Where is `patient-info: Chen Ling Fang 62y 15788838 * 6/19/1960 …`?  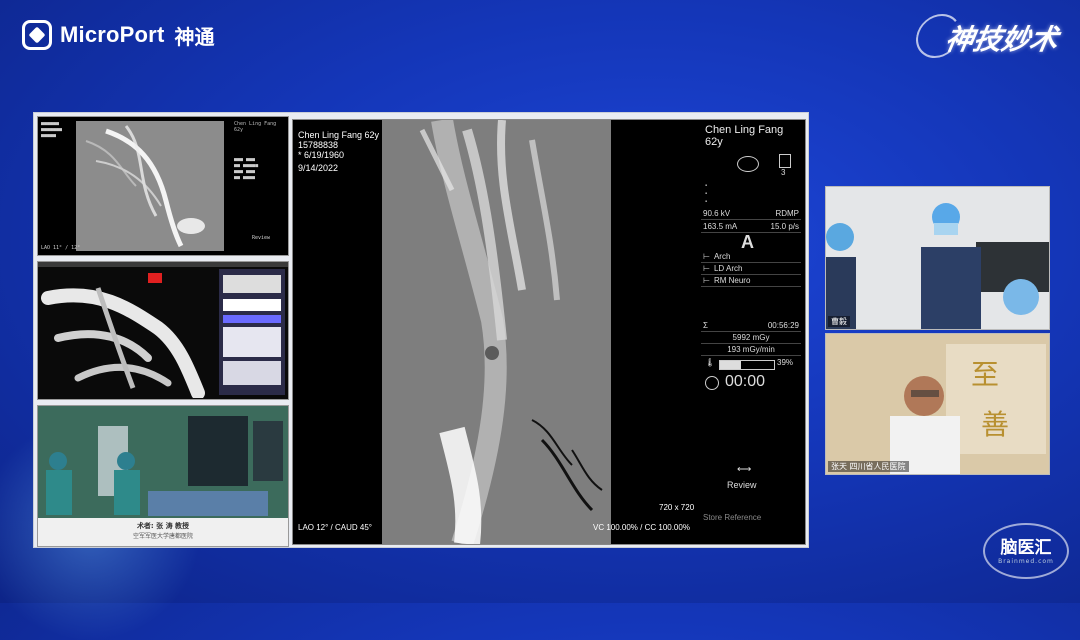 patient-info: Chen Ling Fang 62y 15788838 * 6/19/1960 … is located at coordinates (338, 151).